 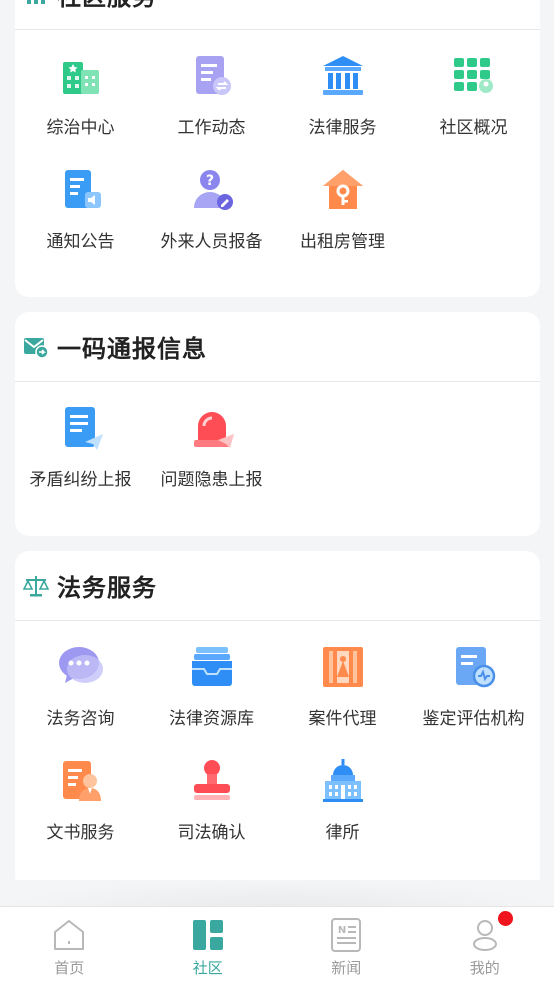 What do you see at coordinates (343, 667) in the screenshot?
I see `case-agent-icon` at bounding box center [343, 667].